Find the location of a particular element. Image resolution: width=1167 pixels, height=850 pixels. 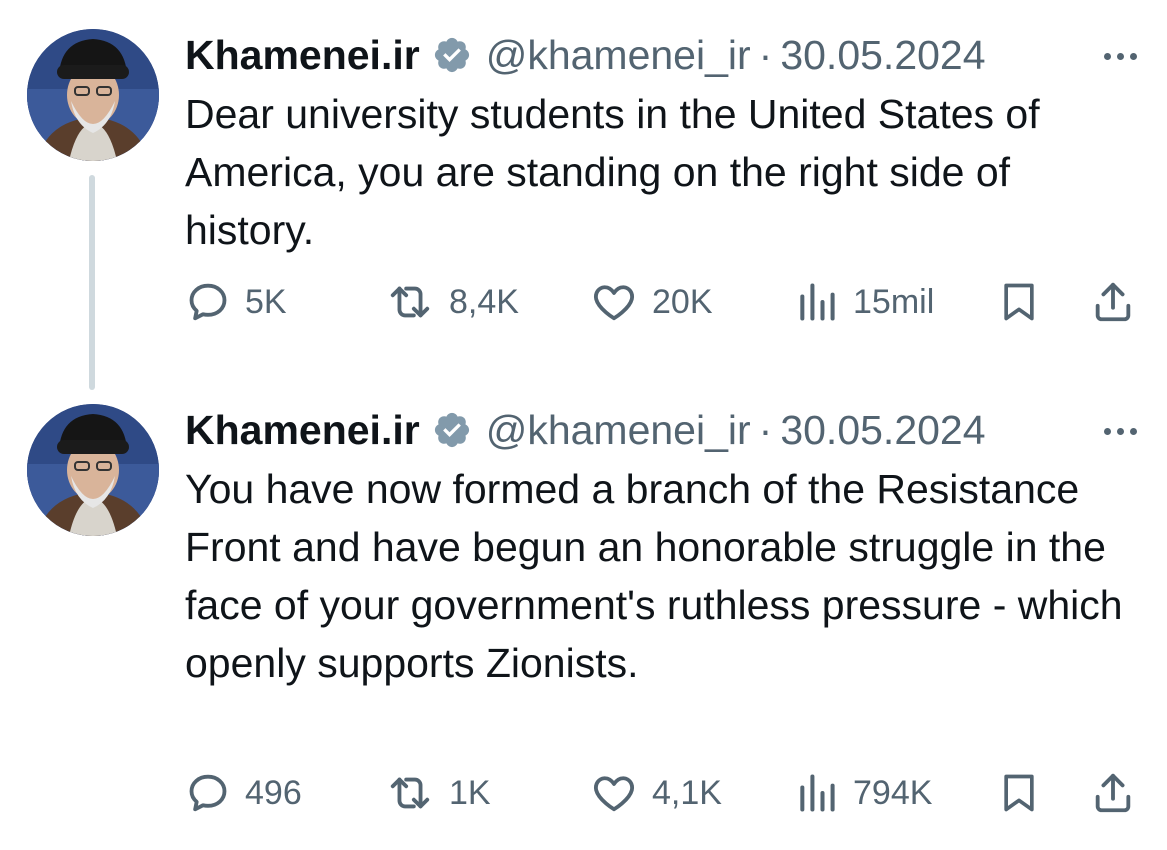

repost-count: 1K is located at coordinates (470, 792).